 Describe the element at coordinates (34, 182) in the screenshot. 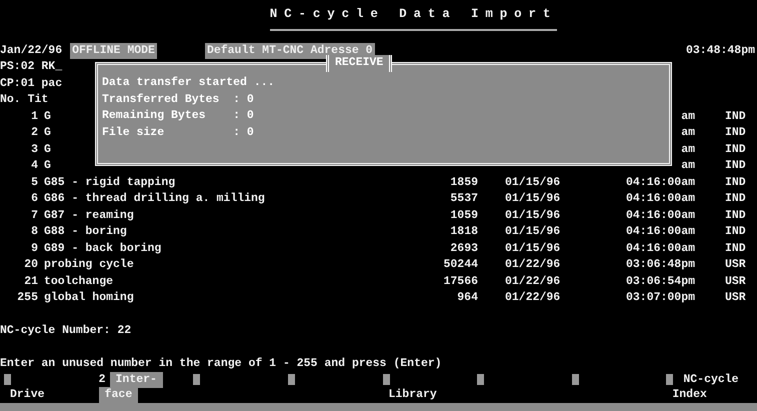

I see `row-number: 5` at that location.